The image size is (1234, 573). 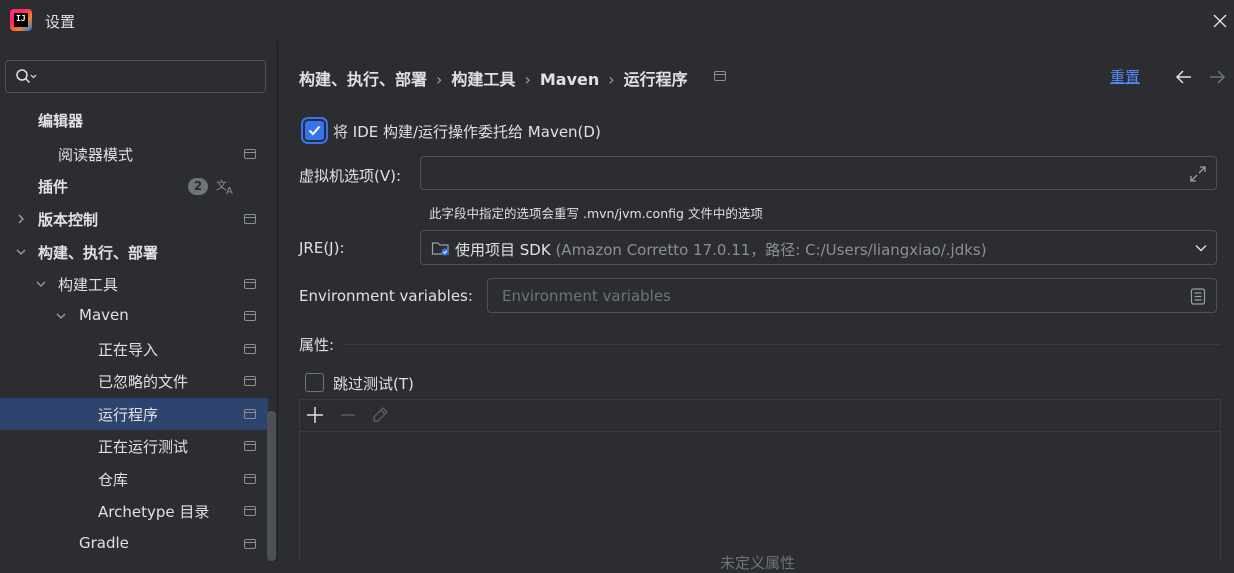 What do you see at coordinates (373, 384) in the screenshot?
I see `skip-tests-label: 跳过测试(T)` at bounding box center [373, 384].